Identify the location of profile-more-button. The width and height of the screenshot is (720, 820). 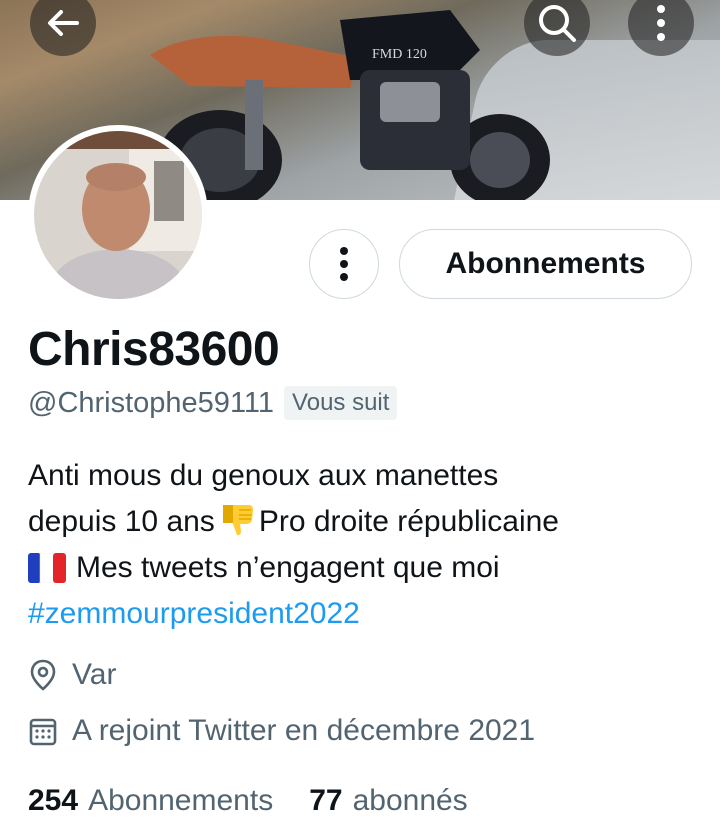
(344, 264).